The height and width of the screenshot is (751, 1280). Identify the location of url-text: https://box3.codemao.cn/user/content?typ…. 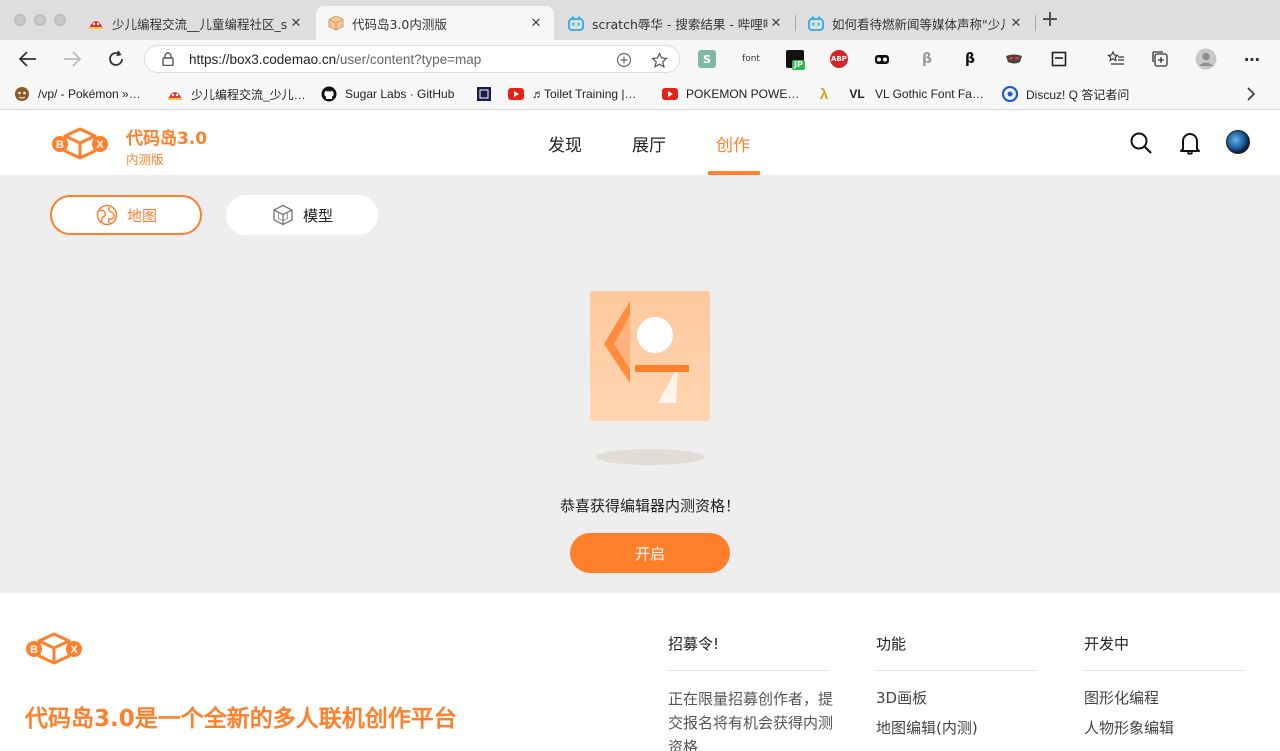
(335, 59).